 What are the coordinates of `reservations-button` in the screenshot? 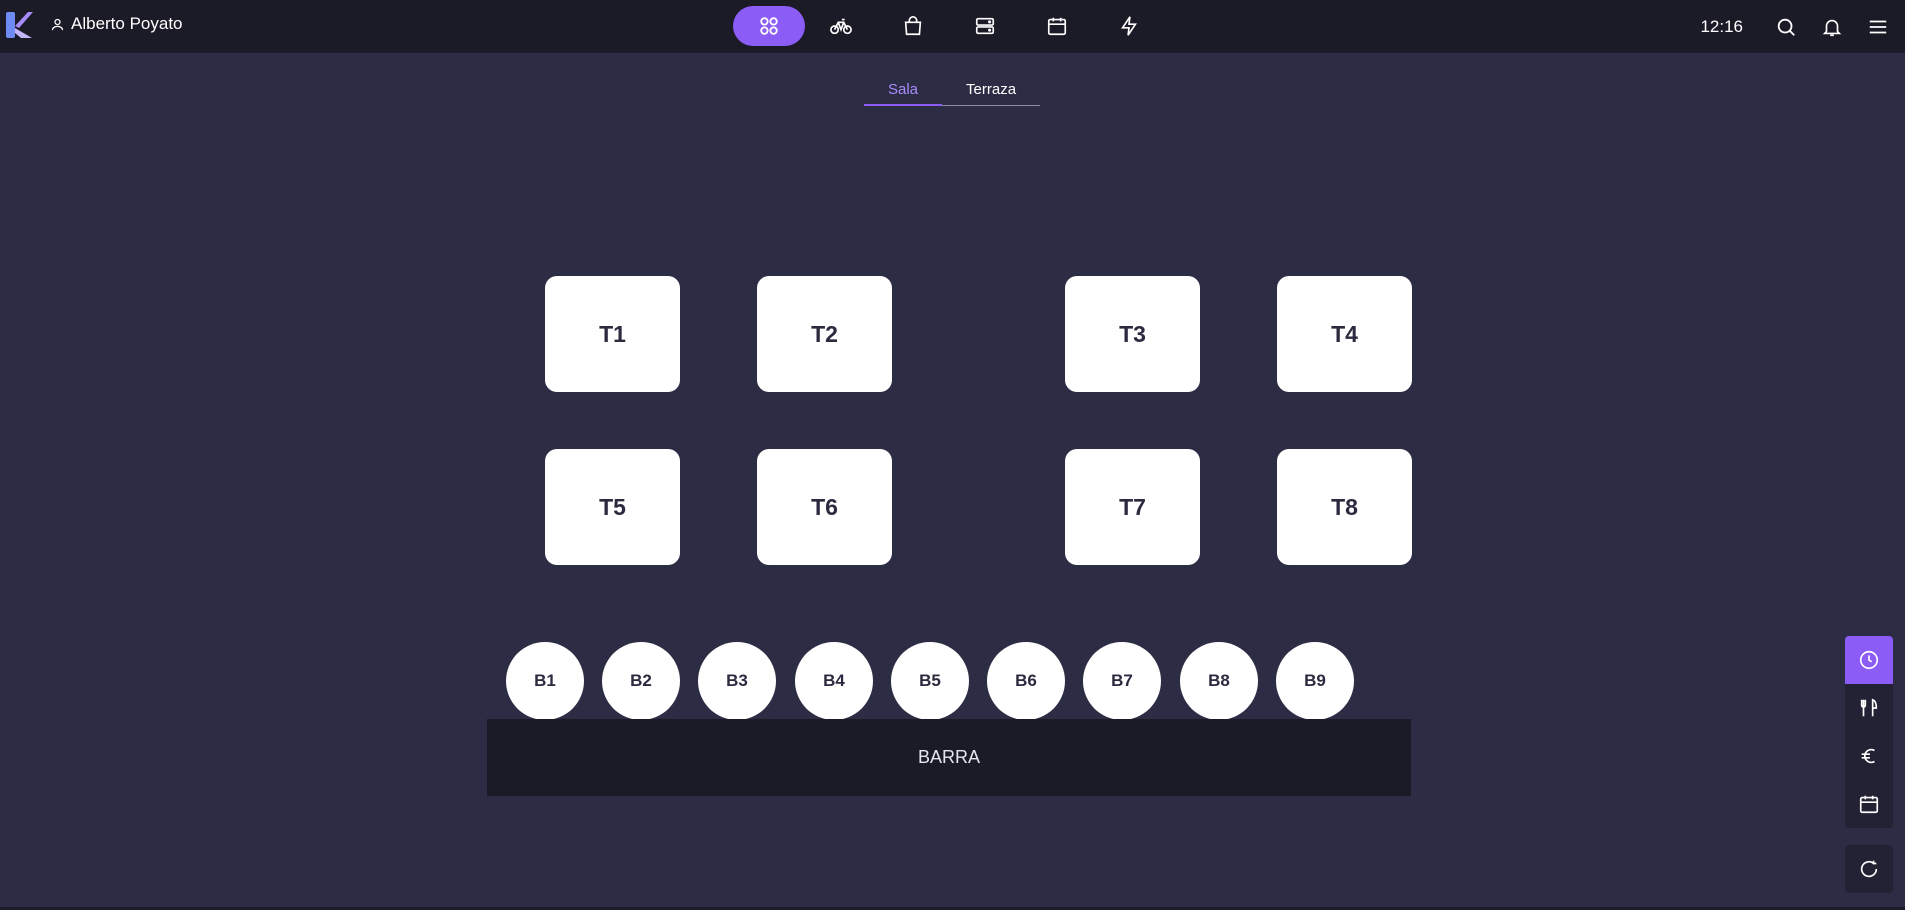 It's located at (1869, 804).